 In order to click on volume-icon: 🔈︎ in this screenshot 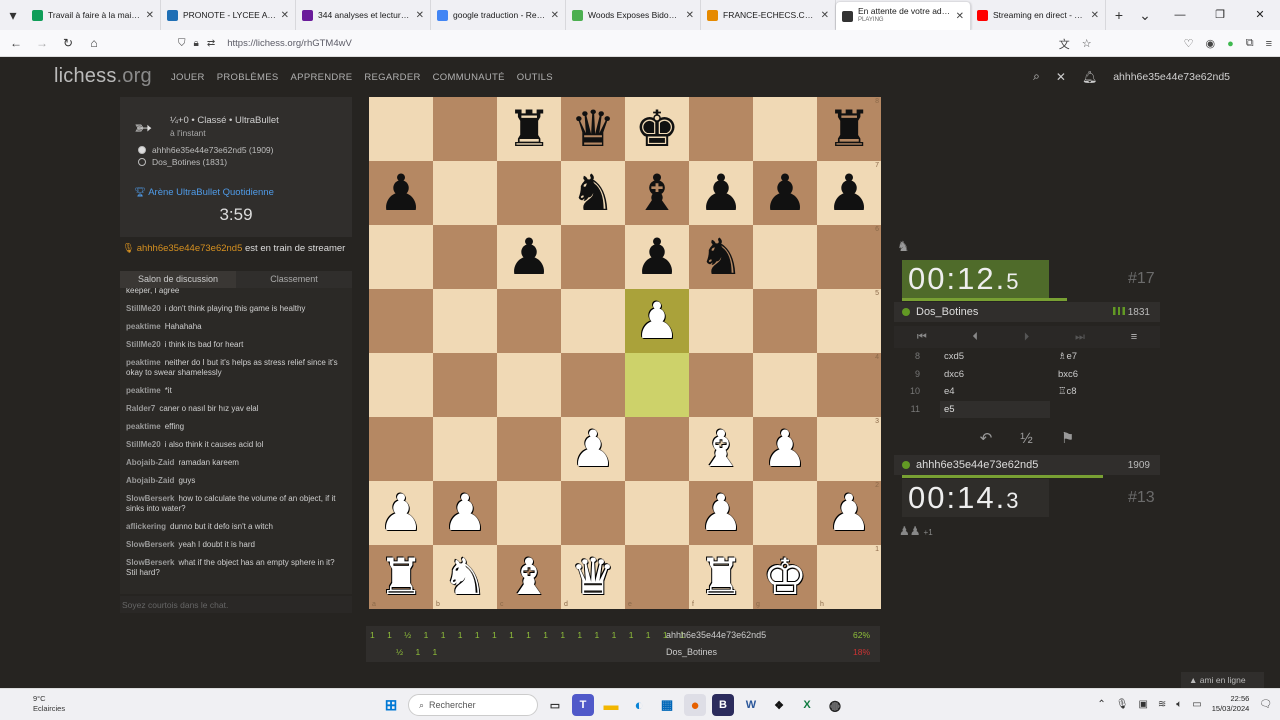, I will do `click(1179, 704)`.